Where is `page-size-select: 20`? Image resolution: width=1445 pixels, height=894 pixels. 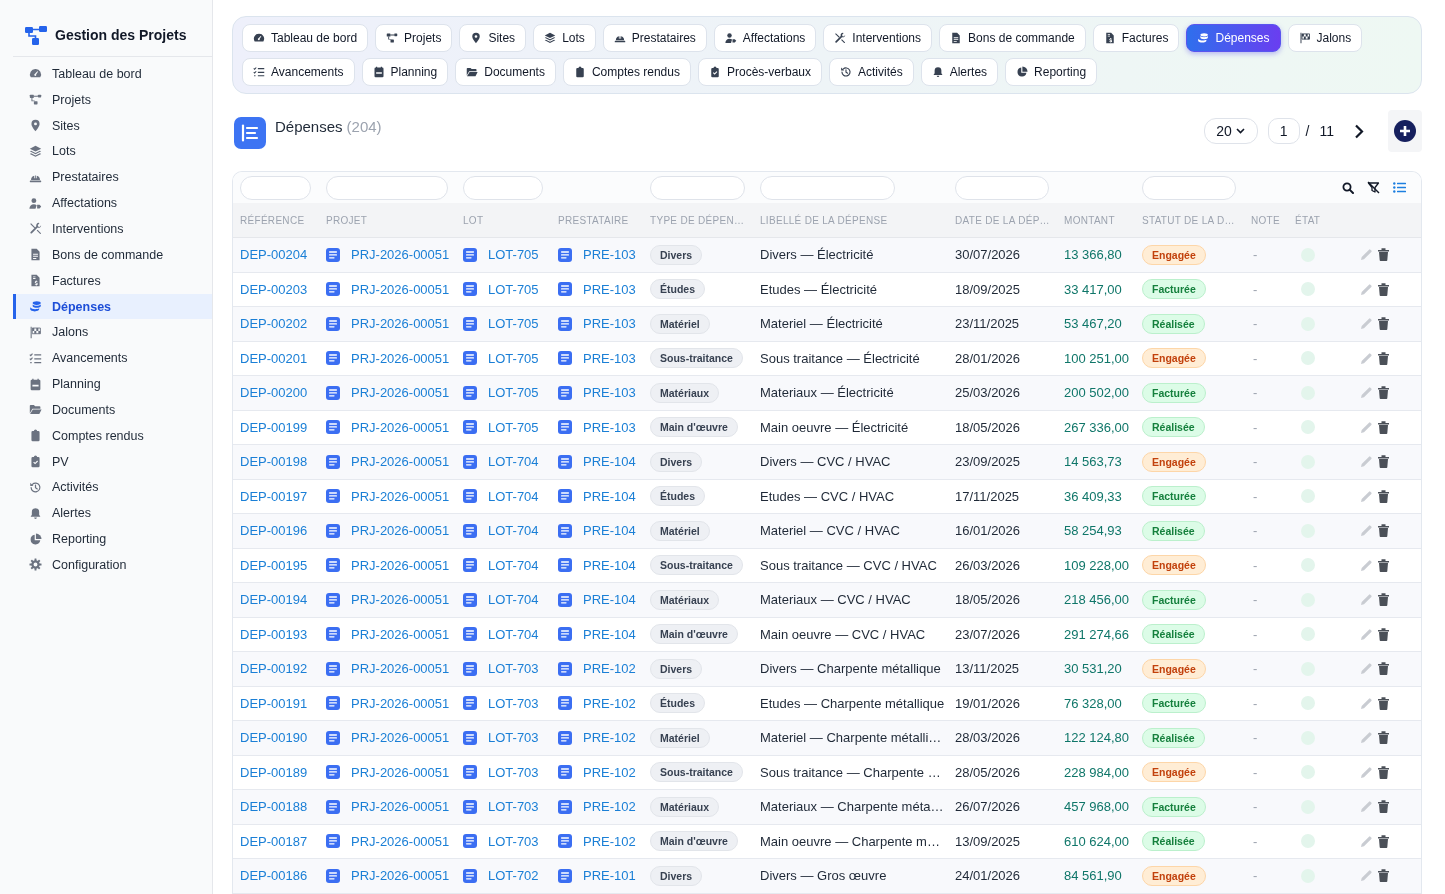 page-size-select: 20 is located at coordinates (1230, 131).